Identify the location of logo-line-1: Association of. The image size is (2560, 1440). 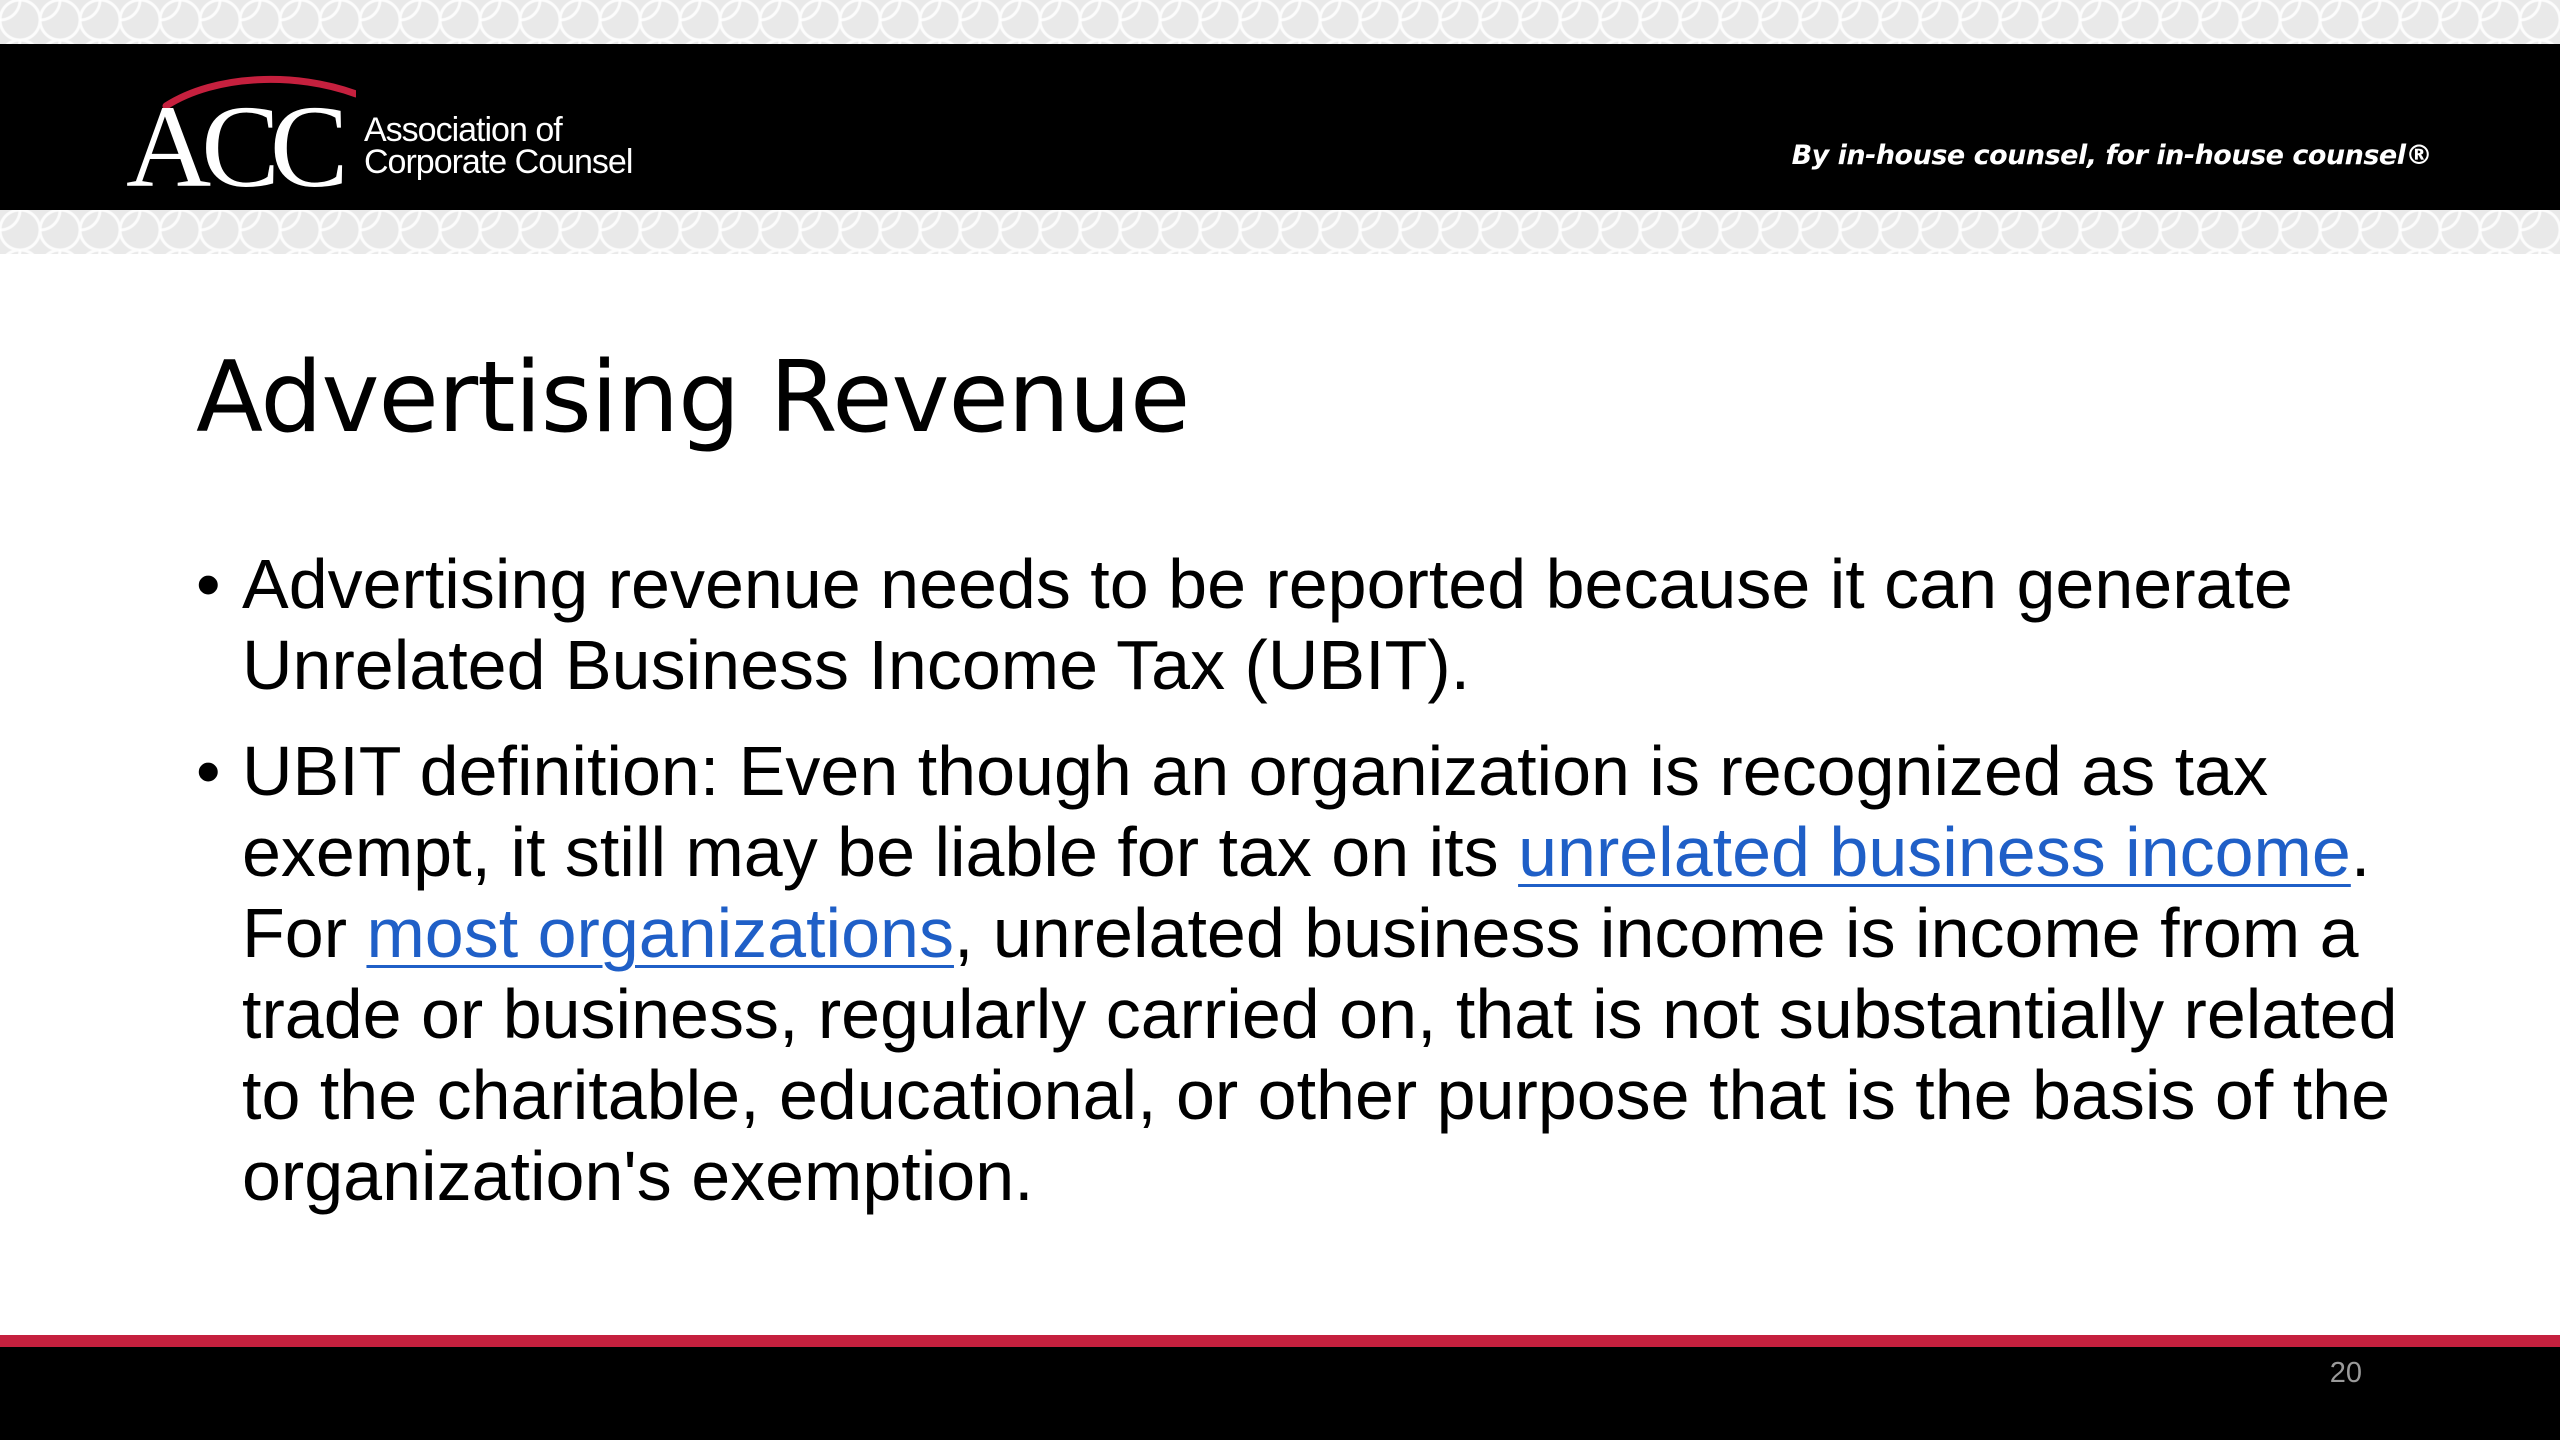
(463, 130).